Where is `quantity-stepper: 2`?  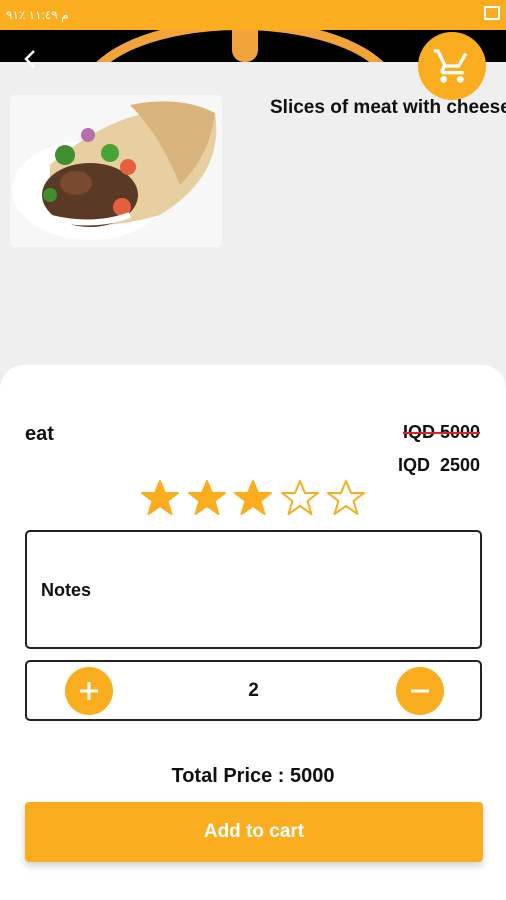
quantity-stepper: 2 is located at coordinates (253, 690).